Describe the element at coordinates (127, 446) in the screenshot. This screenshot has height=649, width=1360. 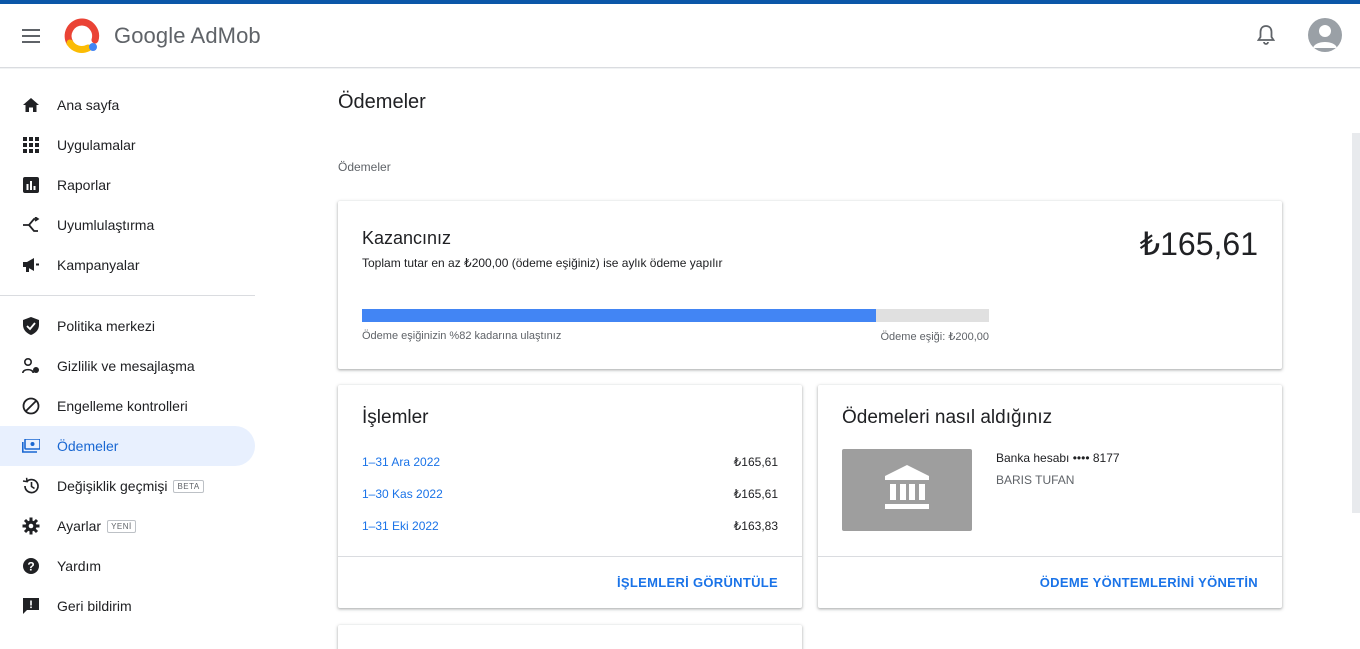
I see `sidebar-item-payments: Ödemeler` at that location.